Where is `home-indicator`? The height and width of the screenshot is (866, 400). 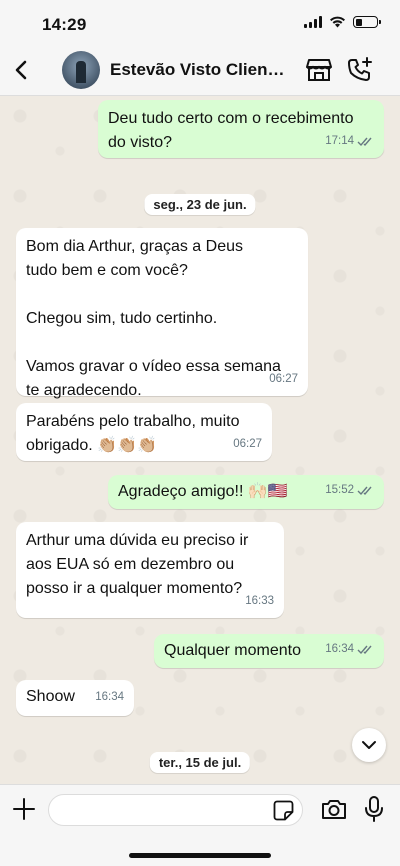 home-indicator is located at coordinates (200, 855).